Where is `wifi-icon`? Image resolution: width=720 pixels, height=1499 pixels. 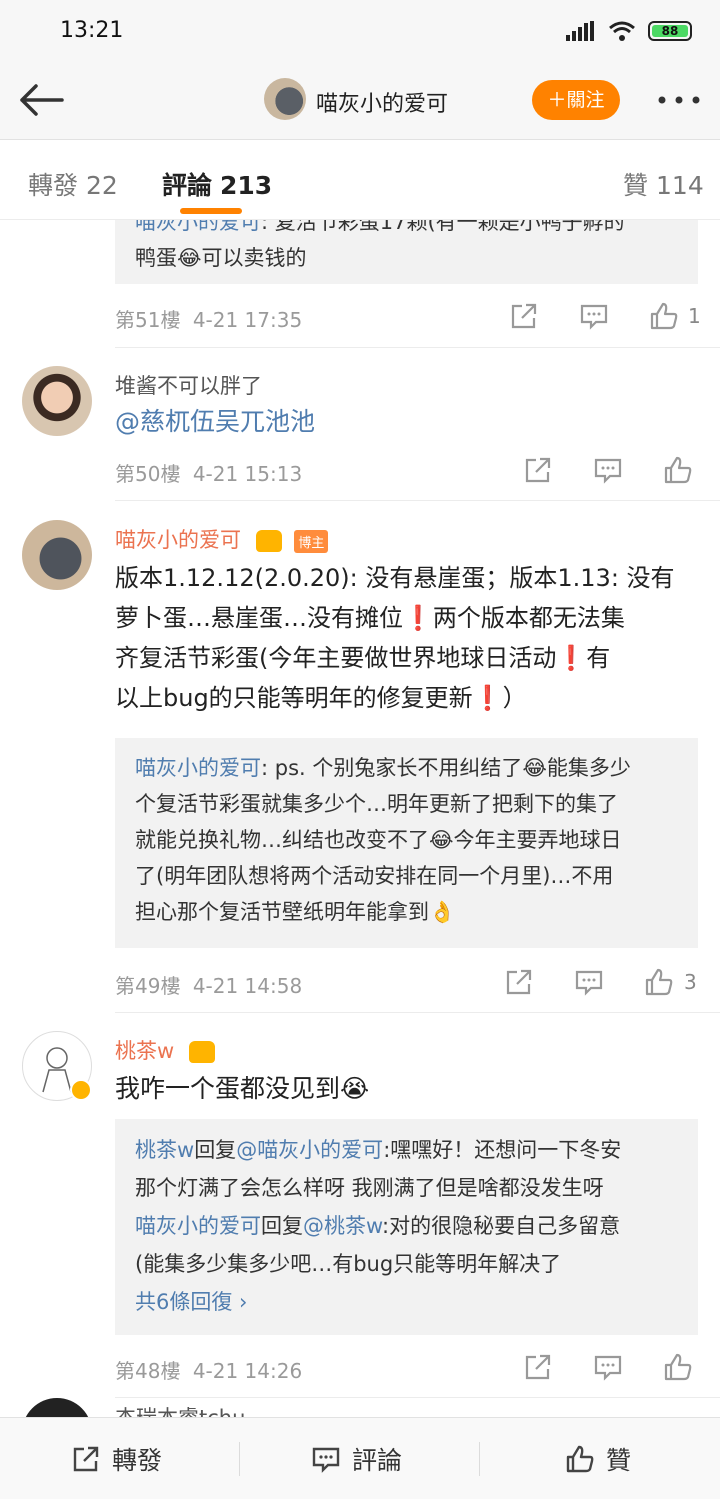
wifi-icon is located at coordinates (622, 31).